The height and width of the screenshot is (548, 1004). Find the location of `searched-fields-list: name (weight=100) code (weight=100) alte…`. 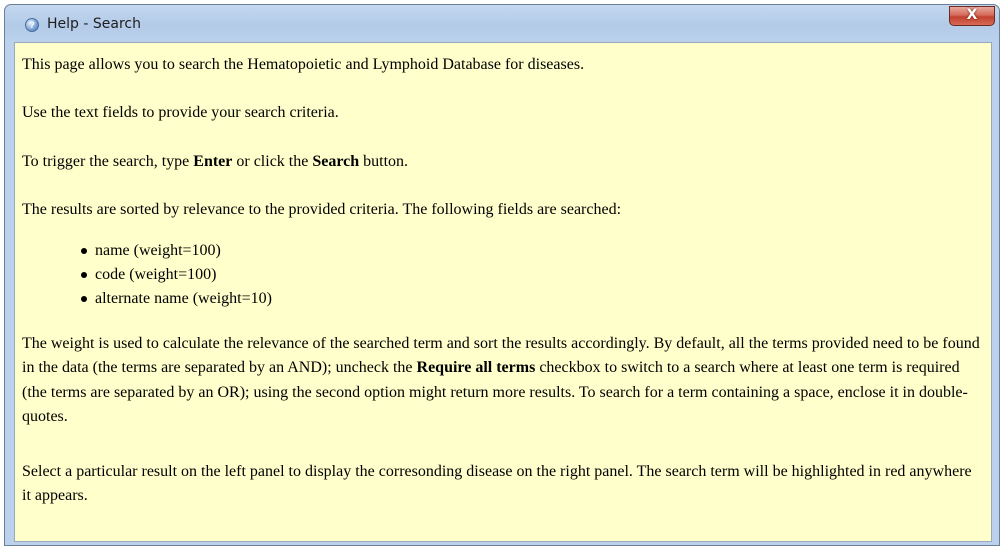

searched-fields-list: name (weight=100) code (weight=100) alte… is located at coordinates (173, 275).